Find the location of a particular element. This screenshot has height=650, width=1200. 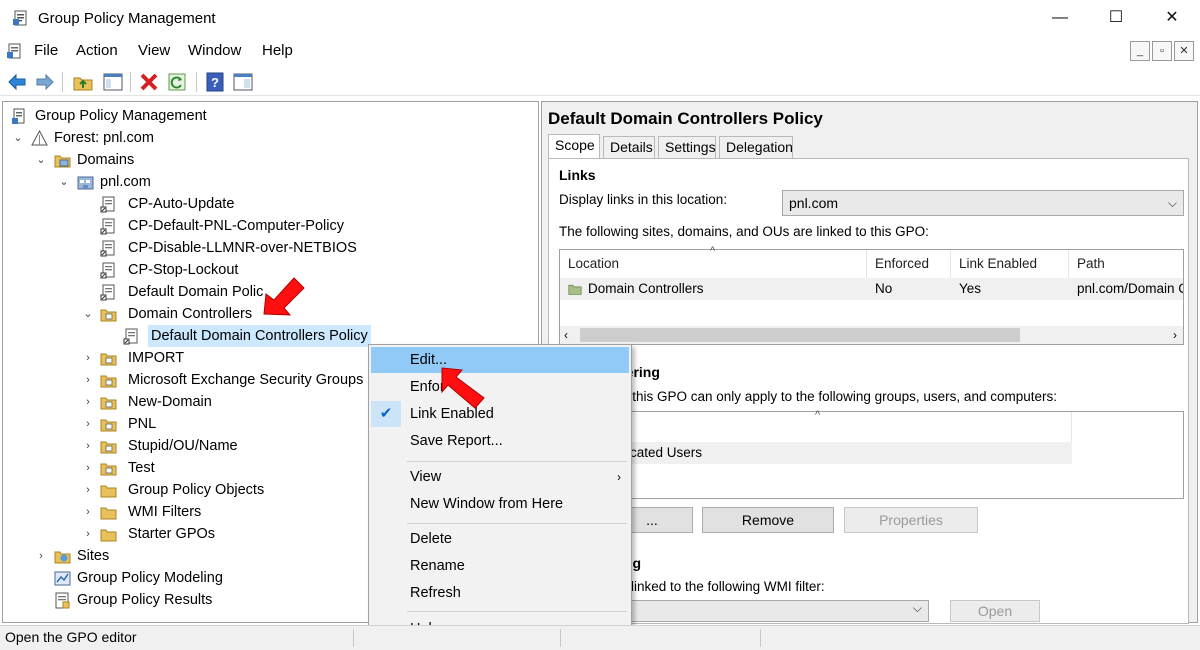

close-button: ✕ is located at coordinates (1172, 19).